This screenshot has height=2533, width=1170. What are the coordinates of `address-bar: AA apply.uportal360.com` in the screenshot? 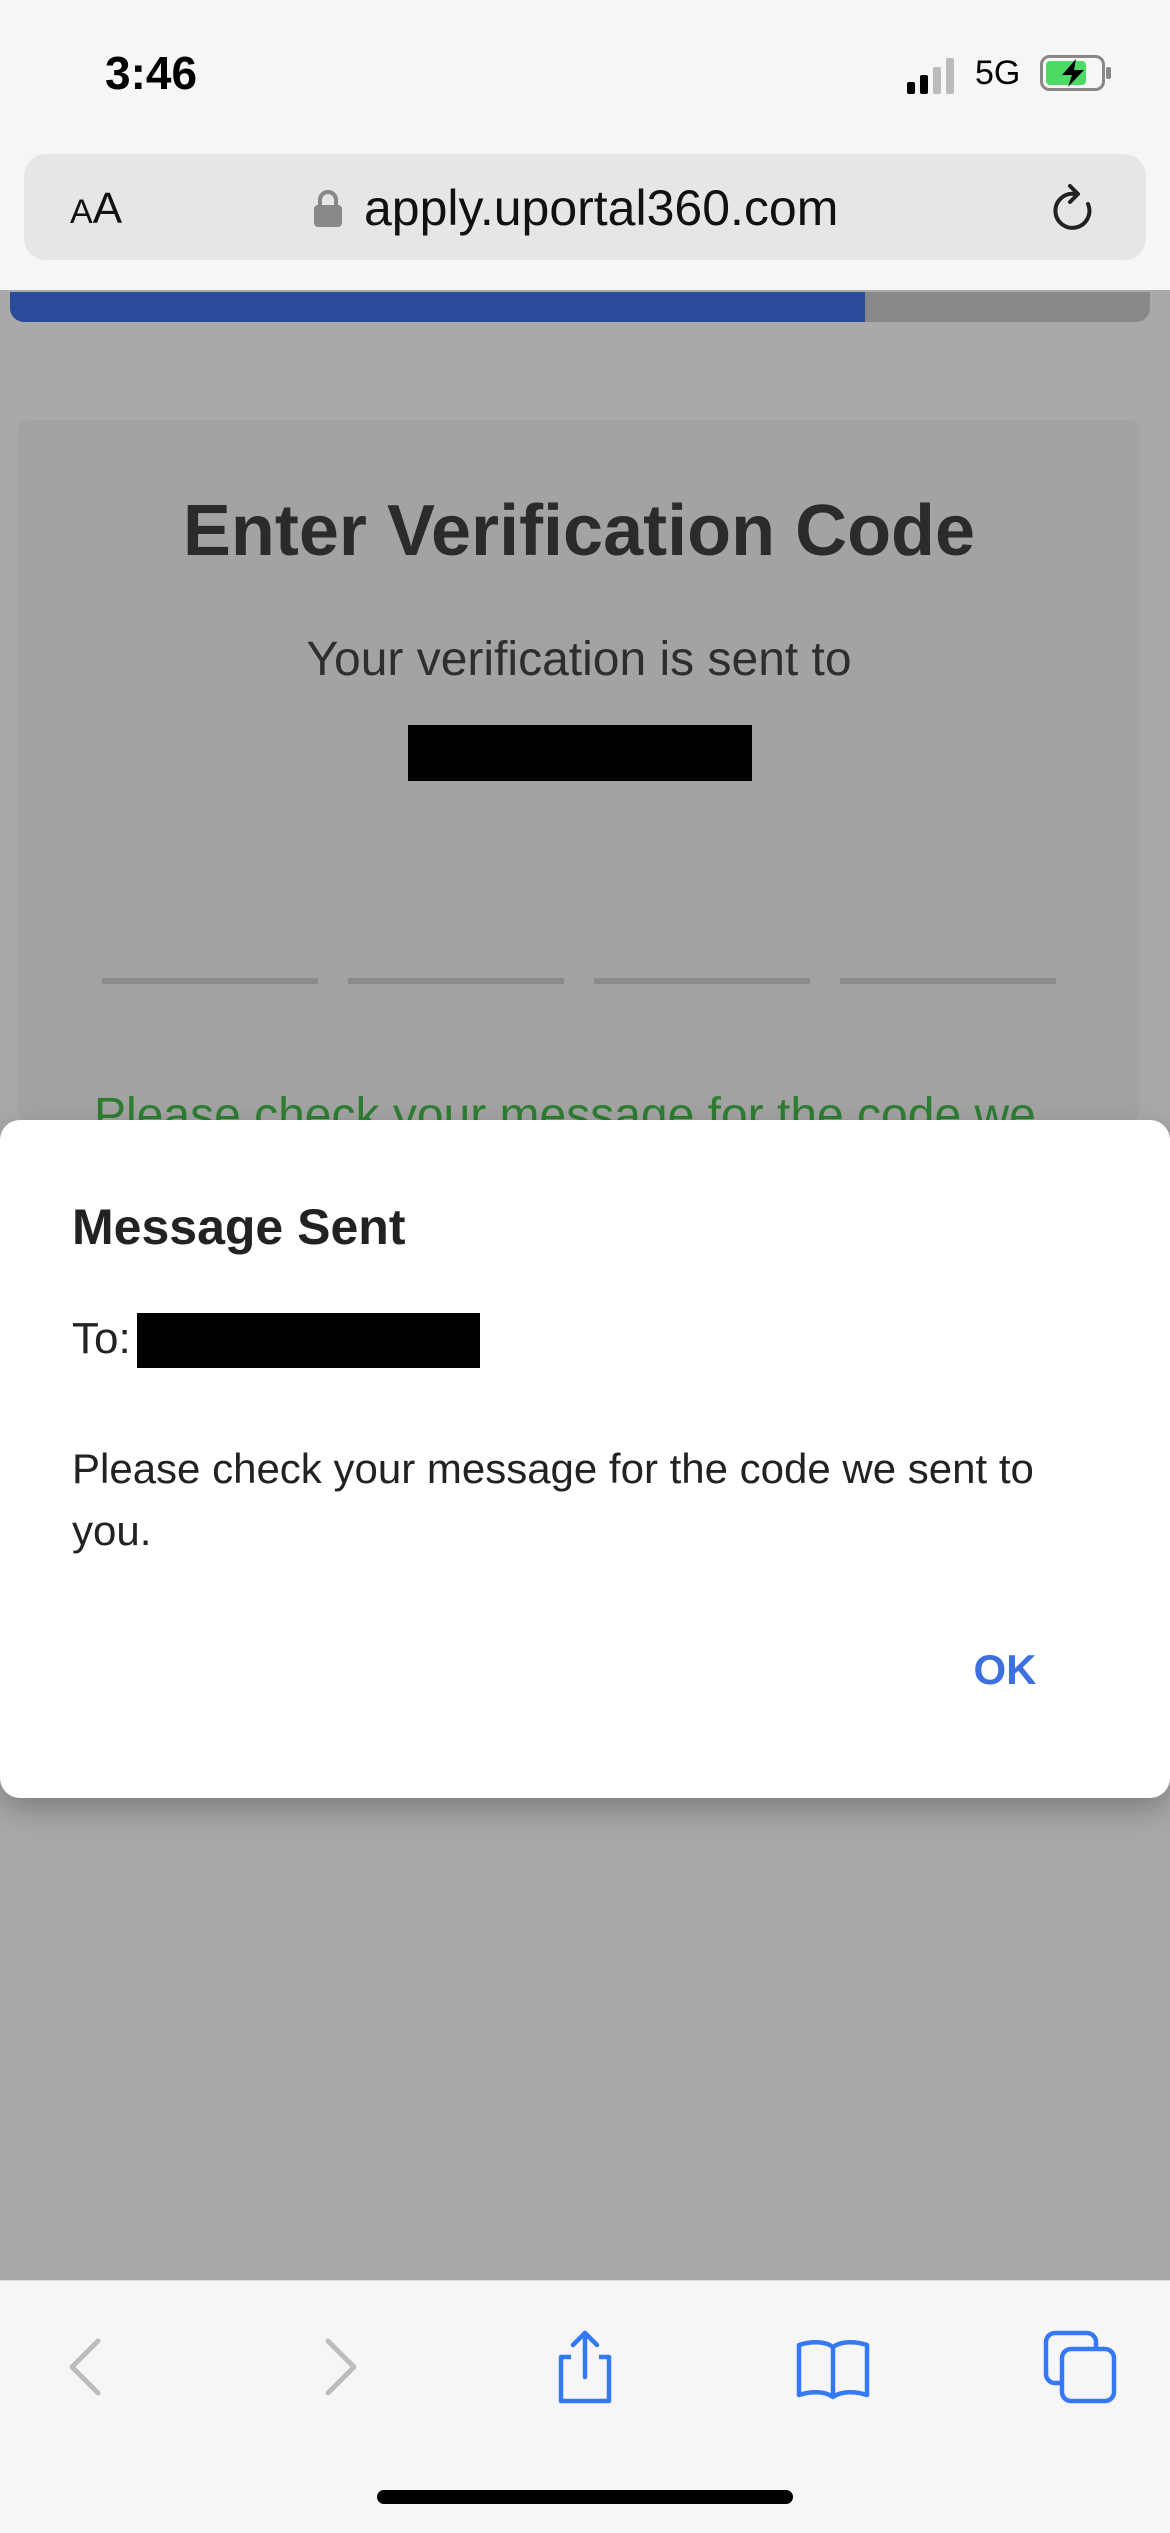 It's located at (585, 207).